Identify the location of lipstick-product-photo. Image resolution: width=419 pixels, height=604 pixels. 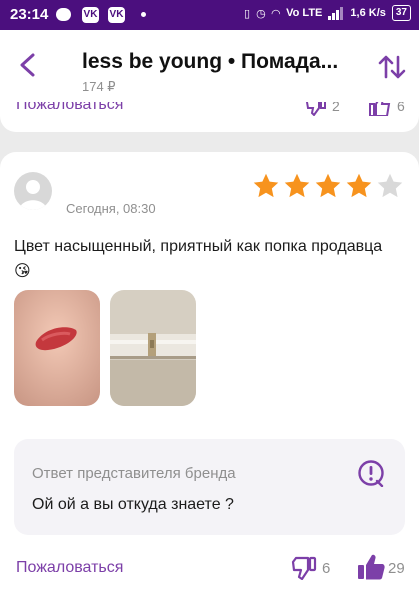
(153, 348).